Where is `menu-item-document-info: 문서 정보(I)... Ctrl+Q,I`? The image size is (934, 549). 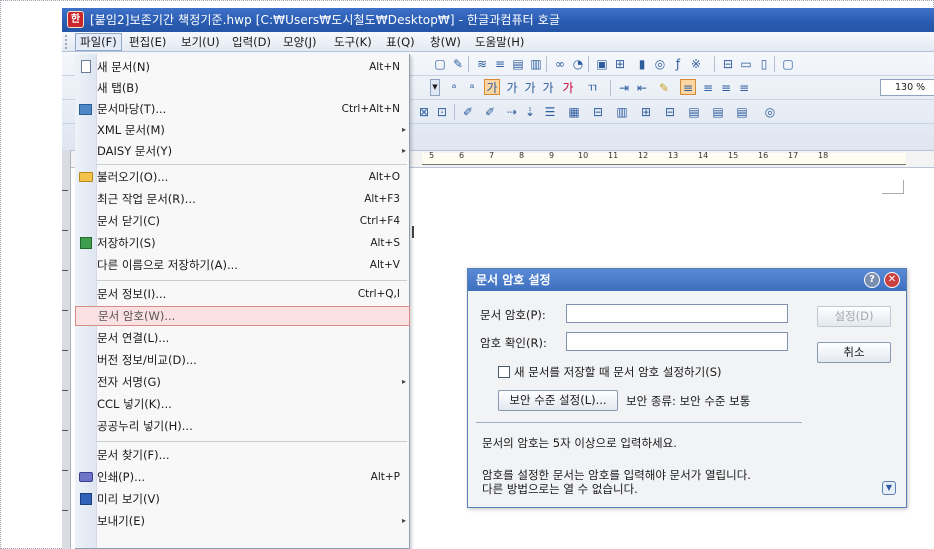 menu-item-document-info: 문서 정보(I)... Ctrl+Q,I is located at coordinates (242, 294).